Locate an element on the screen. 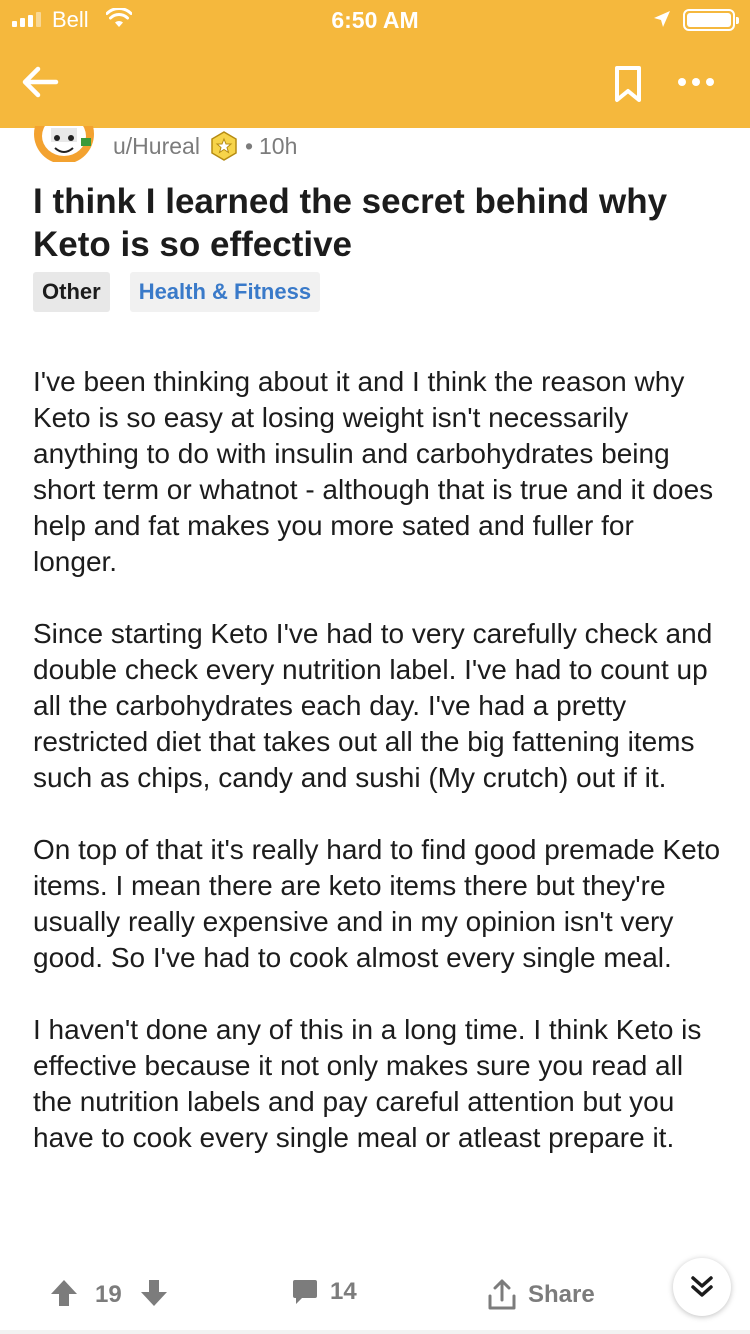 Image resolution: width=750 pixels, height=1334 pixels. post-action-bar: 19 14 Share is located at coordinates (375, 1295).